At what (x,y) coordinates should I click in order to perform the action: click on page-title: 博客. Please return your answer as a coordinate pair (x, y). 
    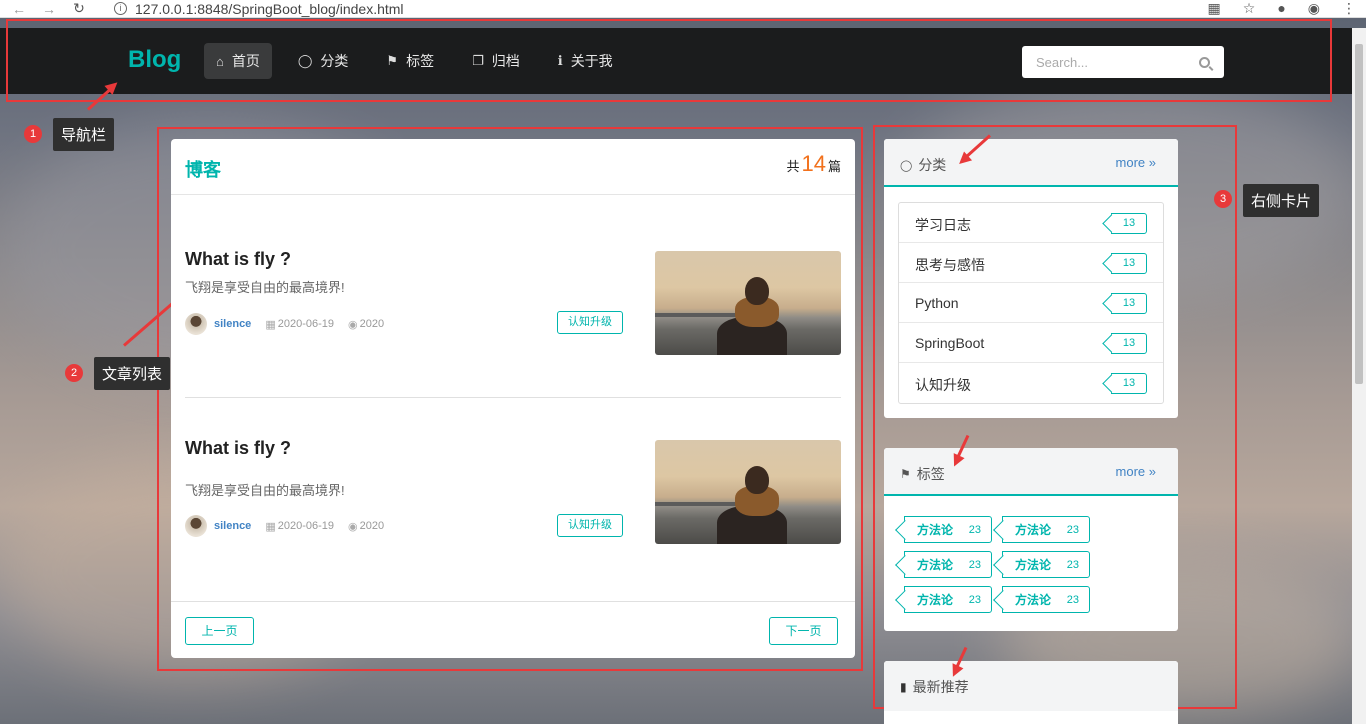
    Looking at the image, I should click on (203, 170).